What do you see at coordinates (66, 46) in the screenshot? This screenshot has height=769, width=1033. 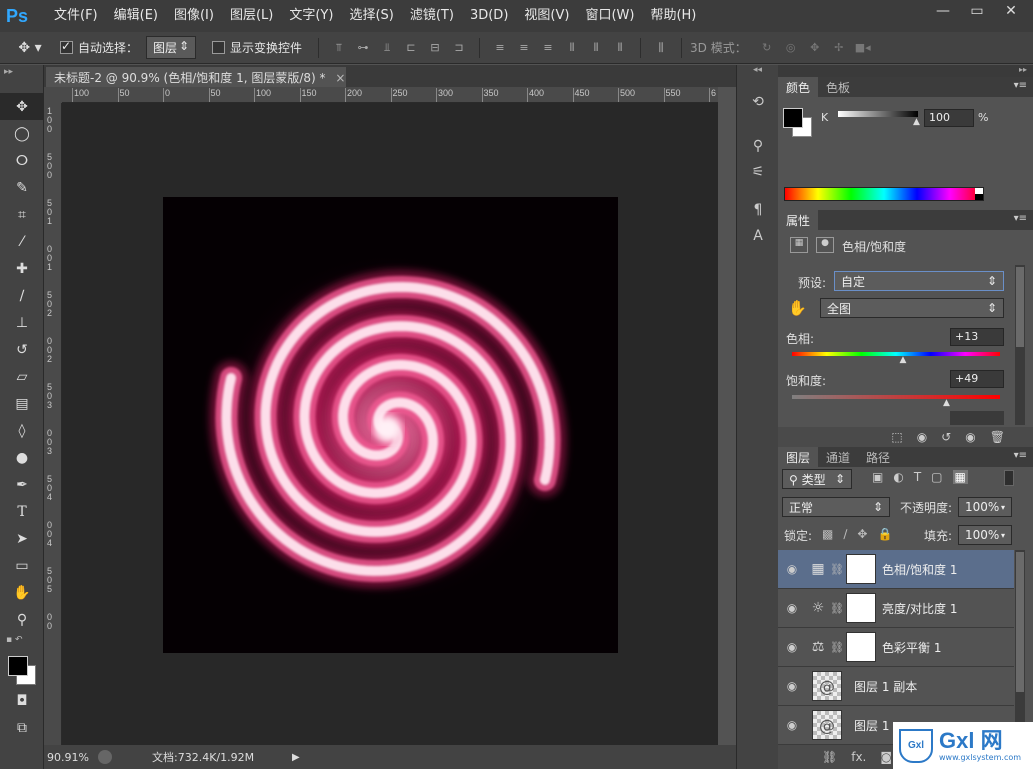 I see `auto-select-checkbox` at bounding box center [66, 46].